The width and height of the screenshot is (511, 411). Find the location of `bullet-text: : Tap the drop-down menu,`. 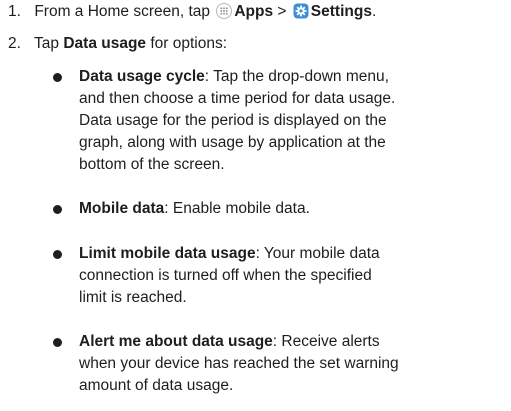

bullet-text: : Tap the drop-down menu, is located at coordinates (296, 76).